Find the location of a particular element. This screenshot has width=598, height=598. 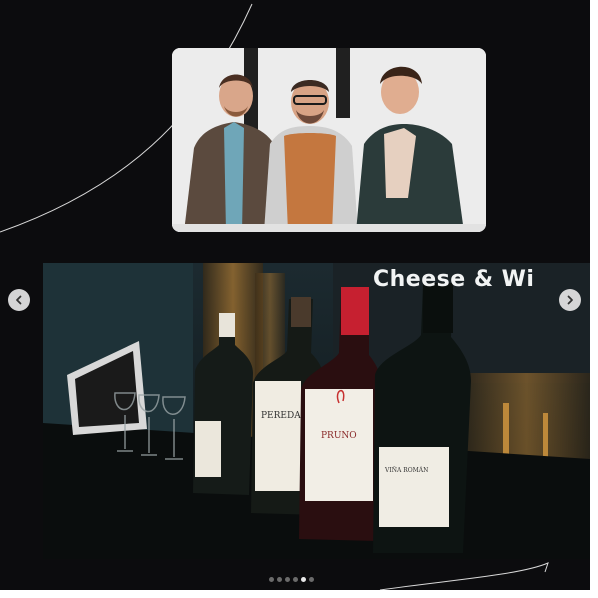

event-banner-text: Cheese & Wi is located at coordinates (454, 279).